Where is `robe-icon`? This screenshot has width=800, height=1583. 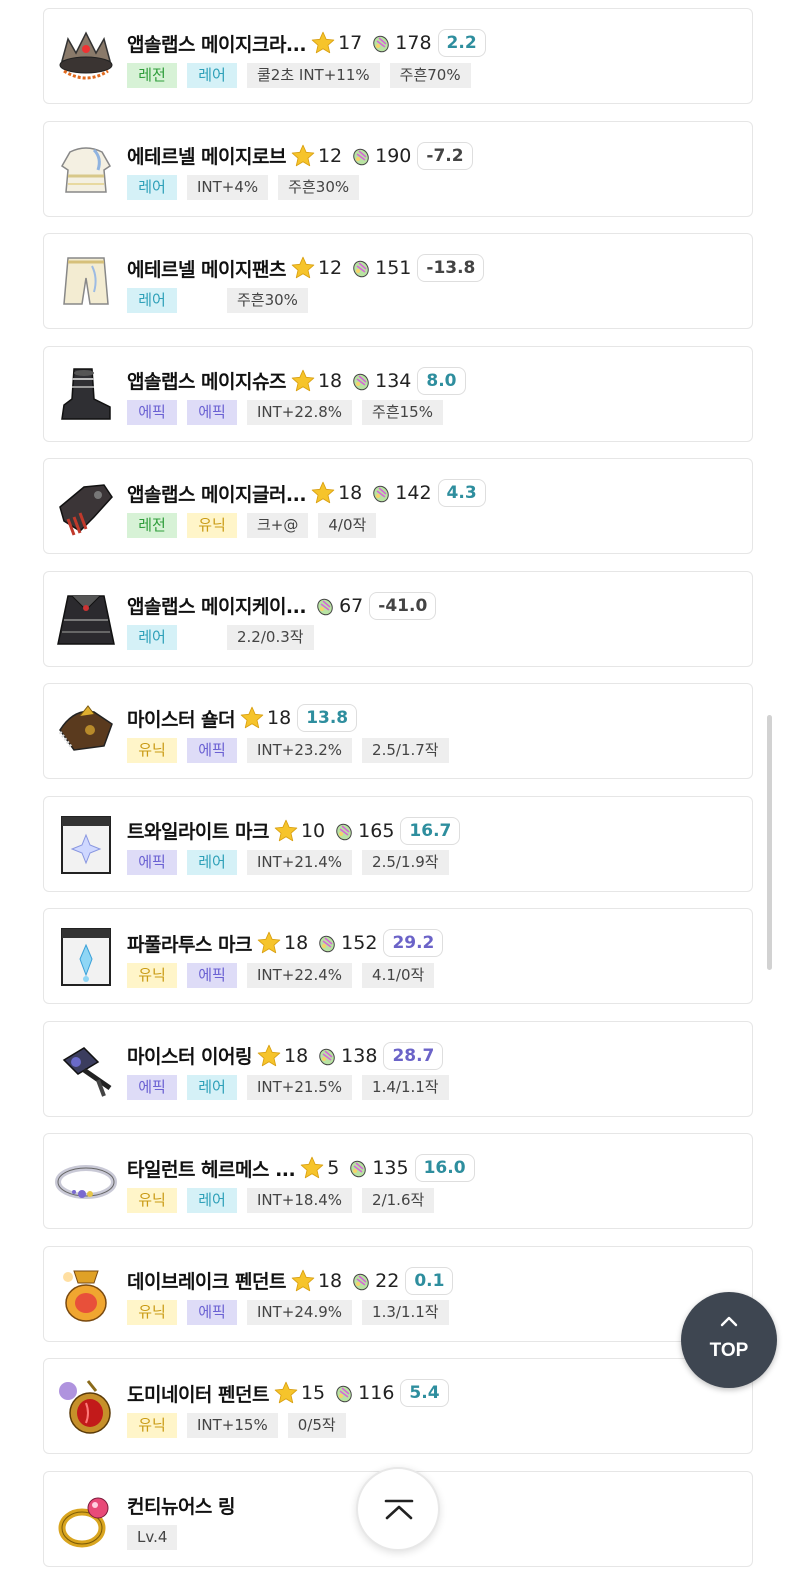 robe-icon is located at coordinates (86, 170).